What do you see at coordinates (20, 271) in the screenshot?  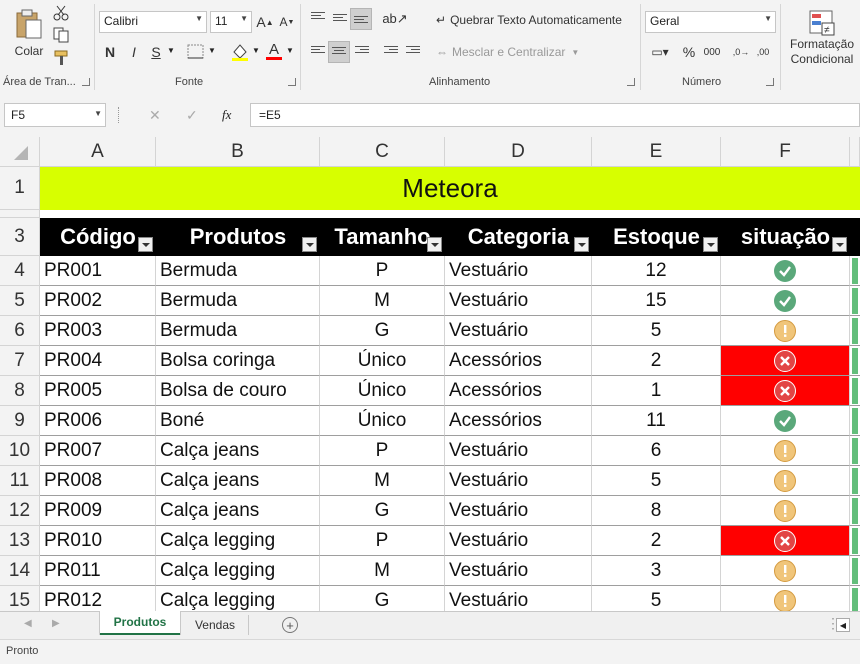 I see `row-header: 4` at bounding box center [20, 271].